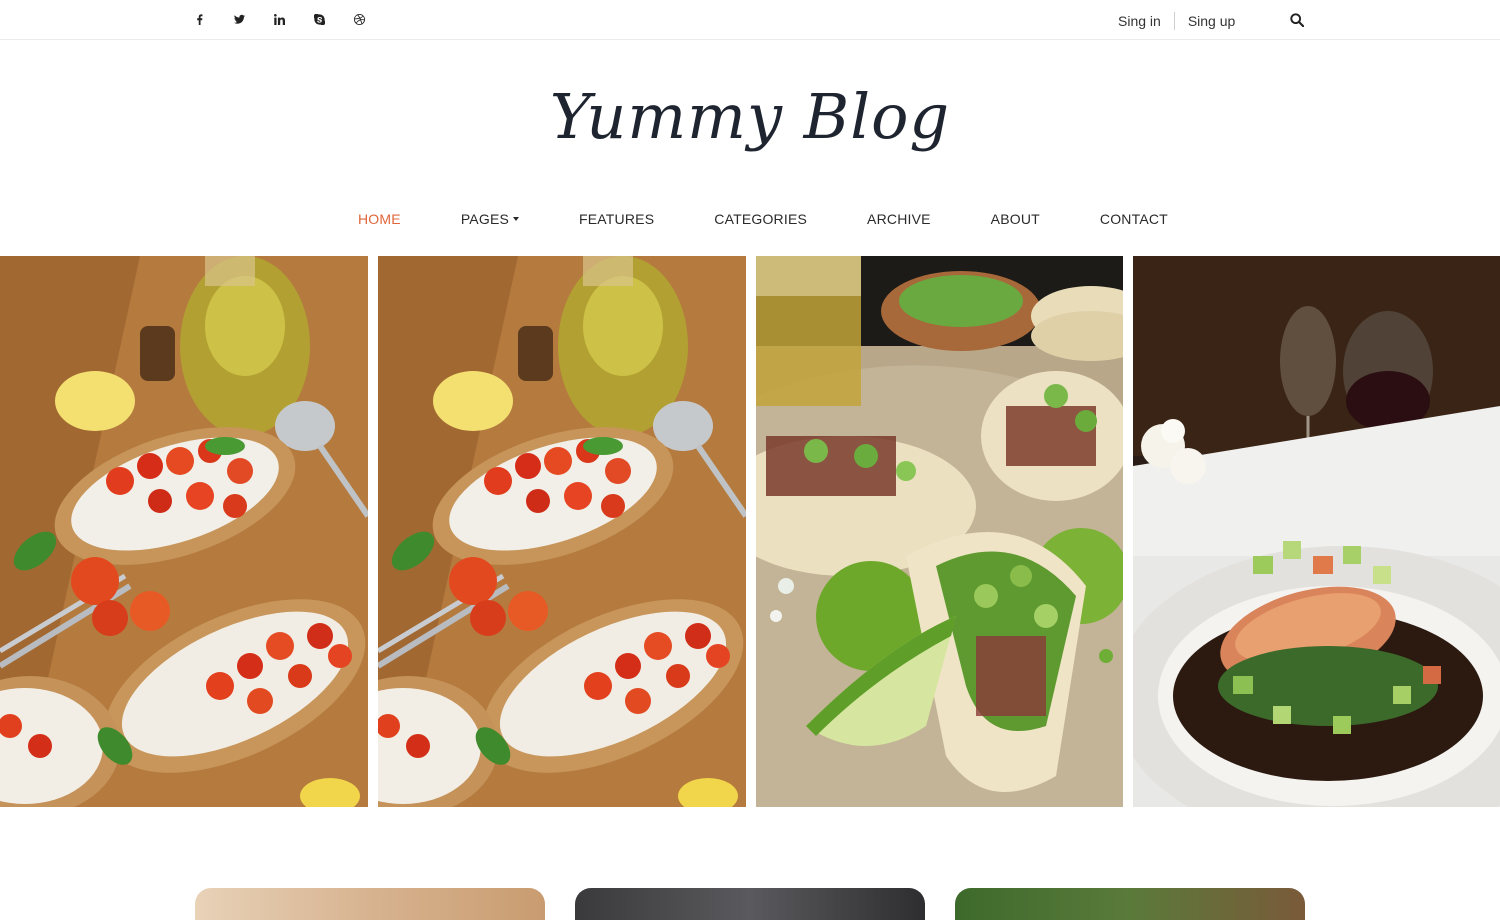  I want to click on dribbble-icon, so click(359, 19).